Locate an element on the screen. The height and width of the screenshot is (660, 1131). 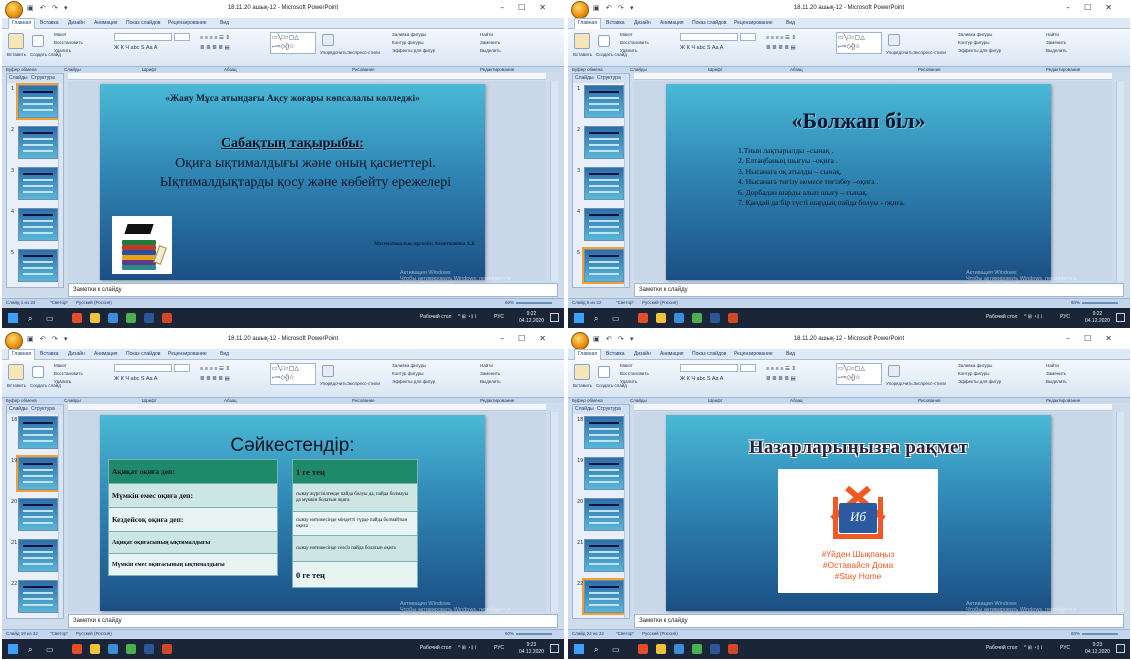
slide-thumbnail: 4 is located at coordinates (34, 224).